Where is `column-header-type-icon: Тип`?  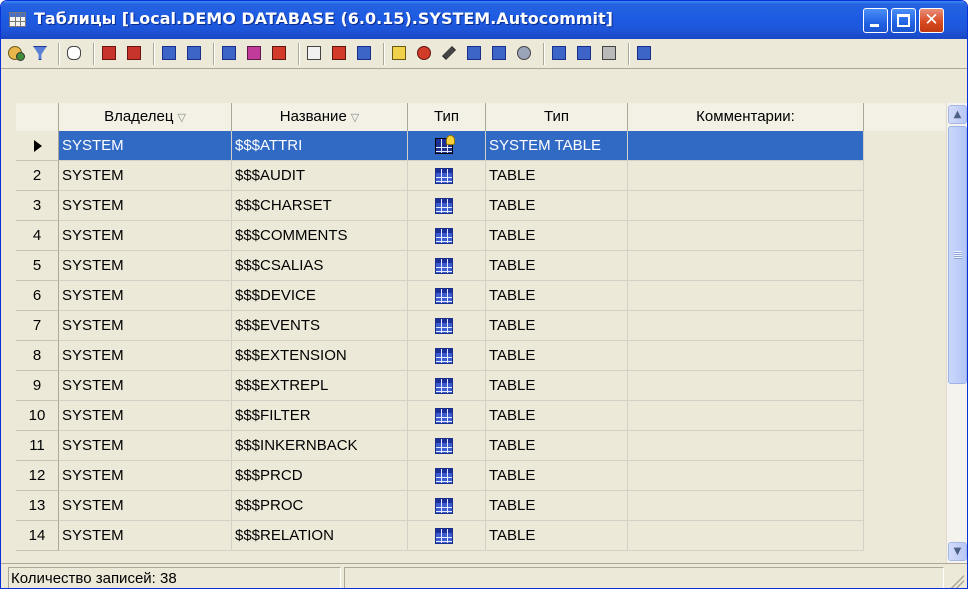
column-header-type-icon: Тип is located at coordinates (447, 117).